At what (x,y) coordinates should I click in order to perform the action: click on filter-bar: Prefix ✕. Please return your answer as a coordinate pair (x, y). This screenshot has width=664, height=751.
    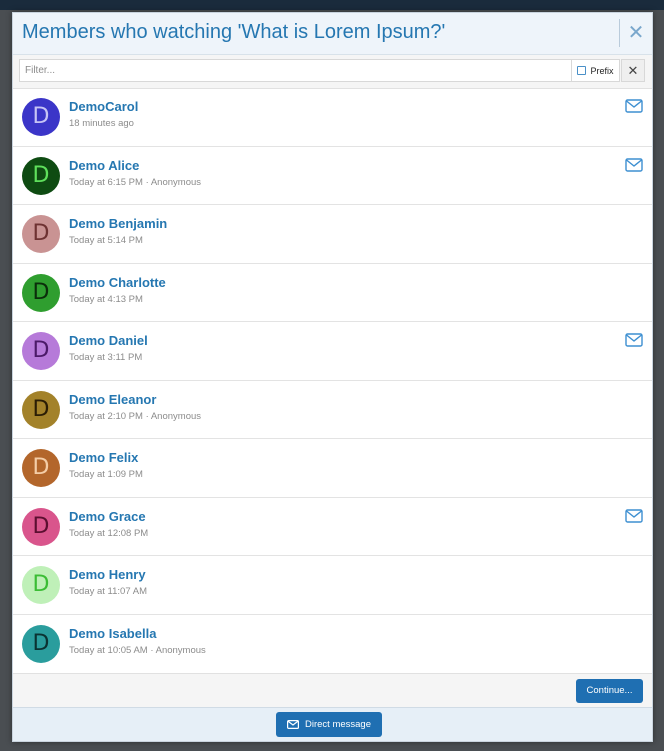
    Looking at the image, I should click on (332, 72).